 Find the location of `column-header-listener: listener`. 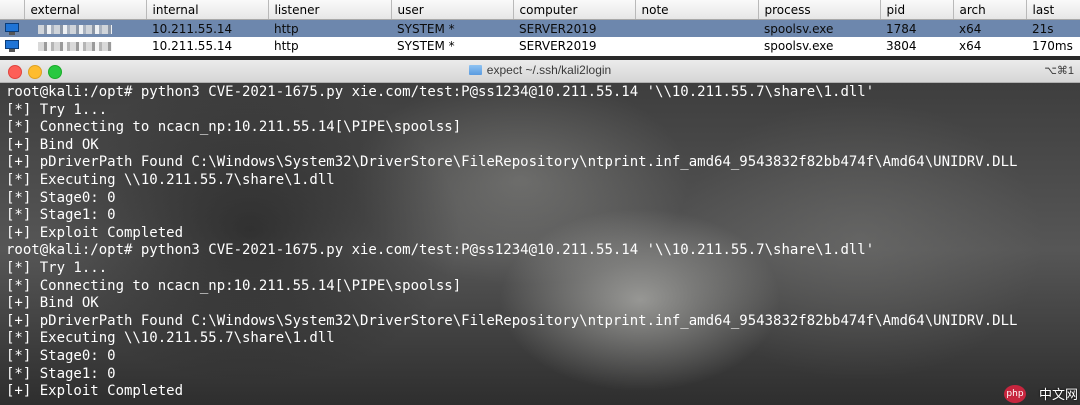

column-header-listener: listener is located at coordinates (330, 10).